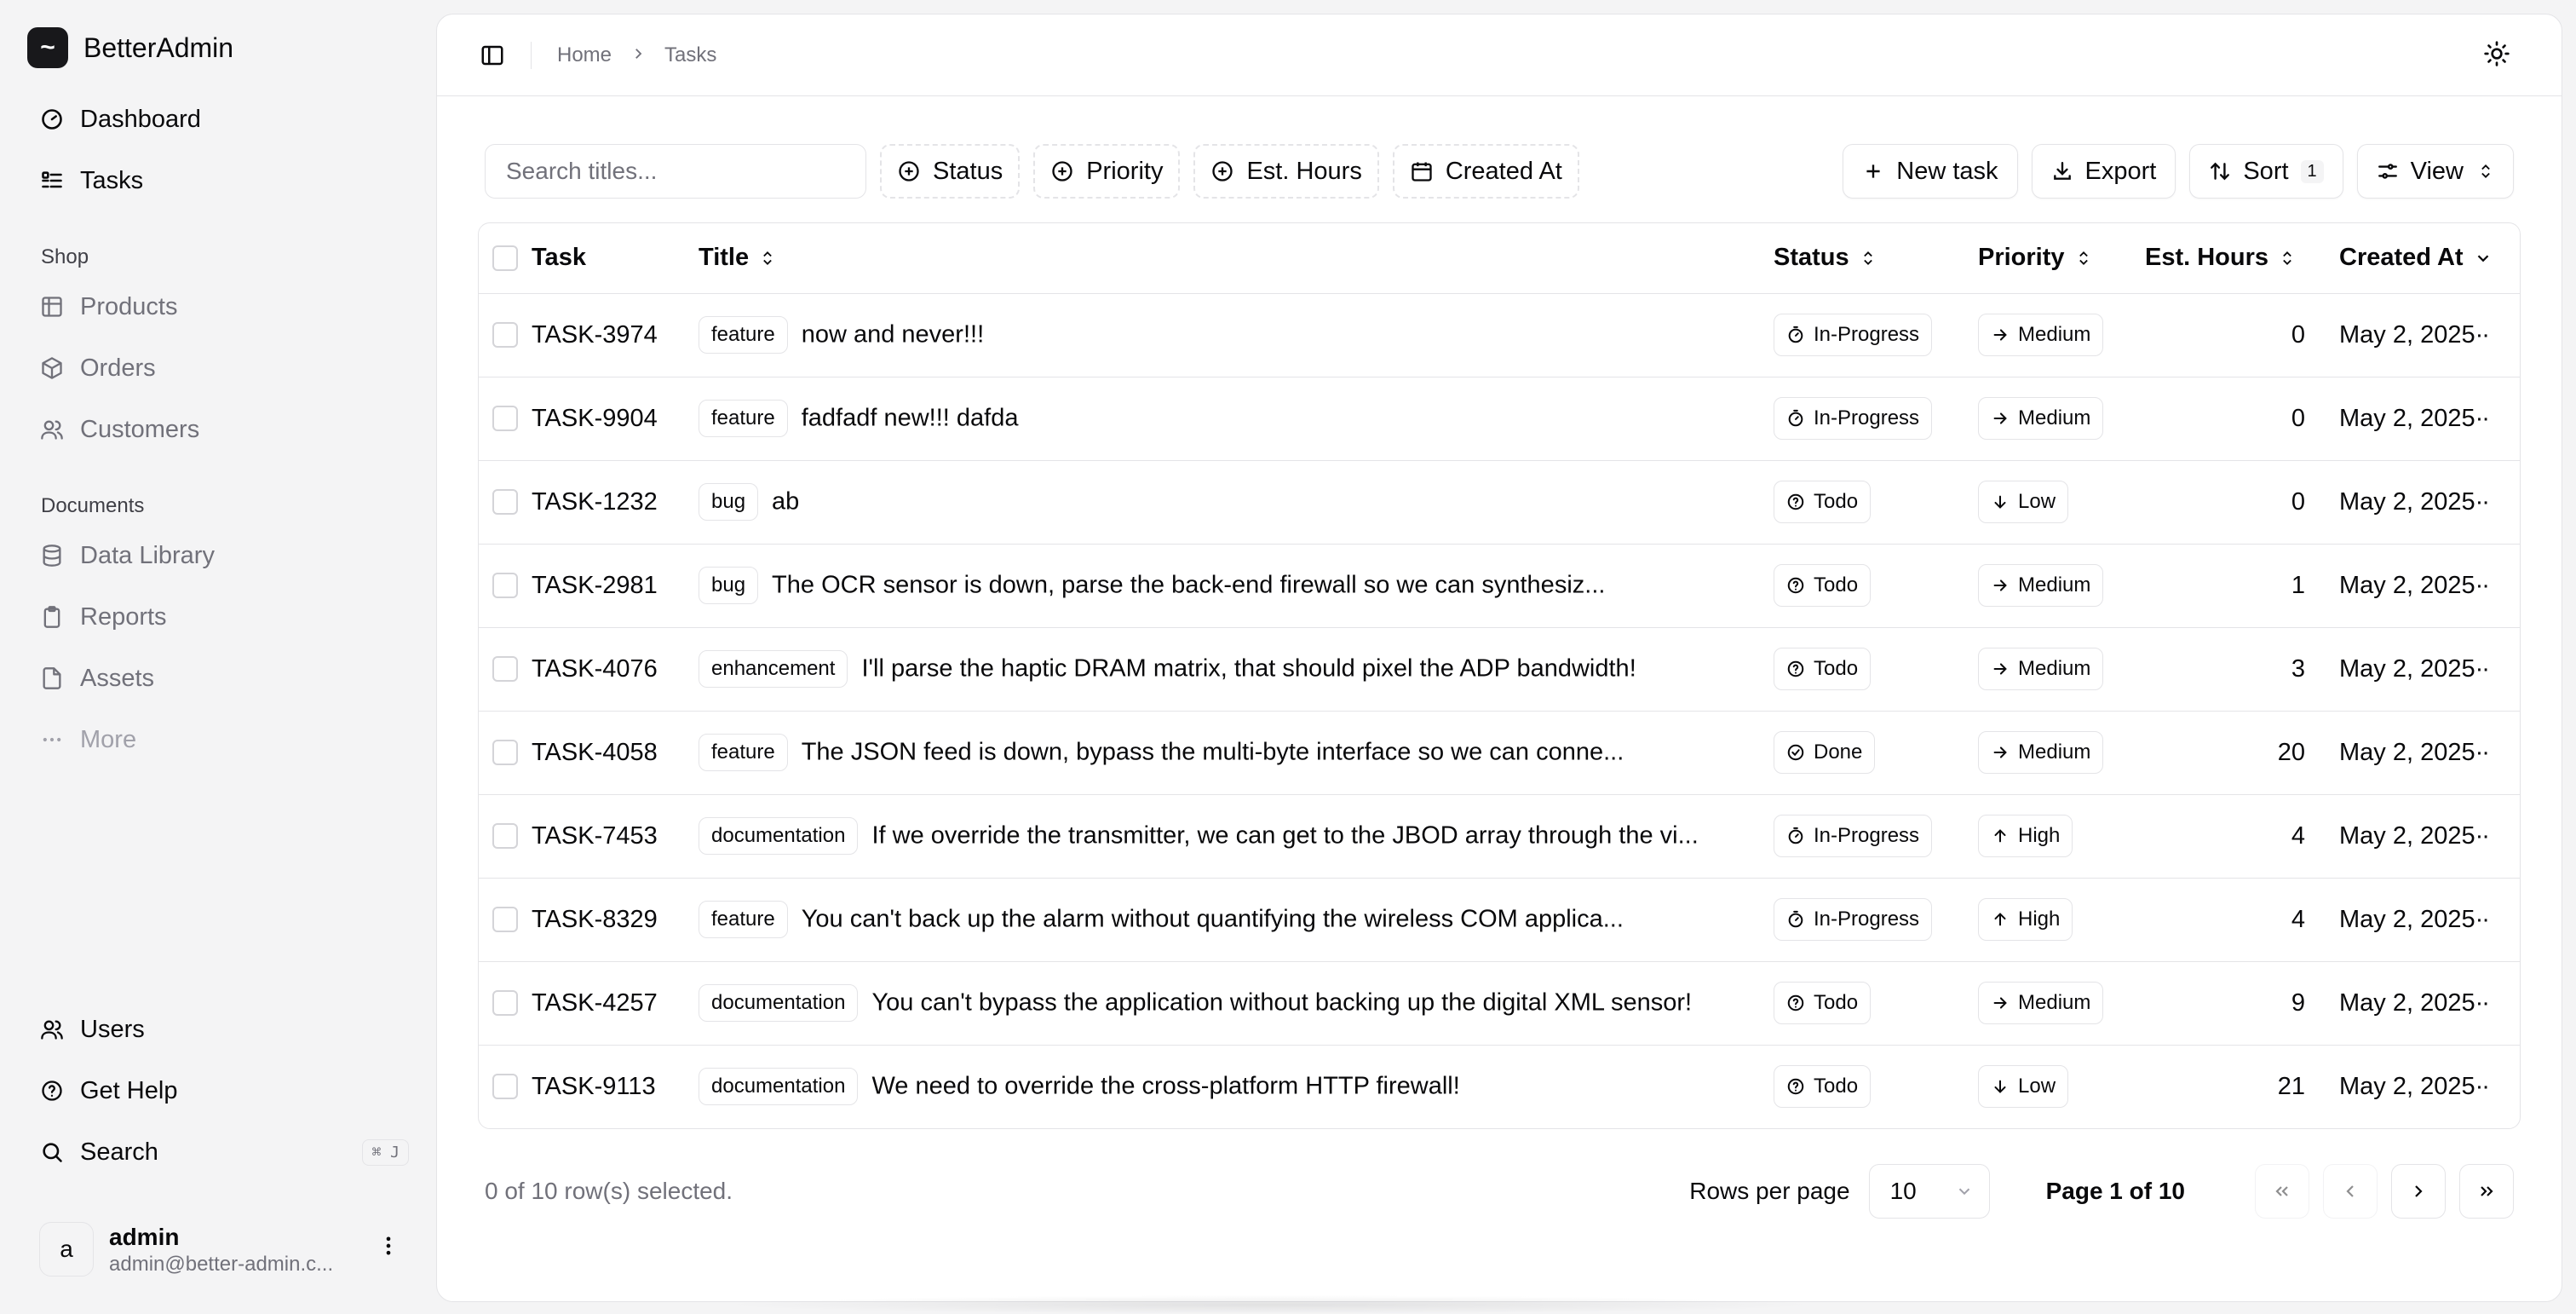  I want to click on brand: ~ BetterAdmin, so click(218, 48).